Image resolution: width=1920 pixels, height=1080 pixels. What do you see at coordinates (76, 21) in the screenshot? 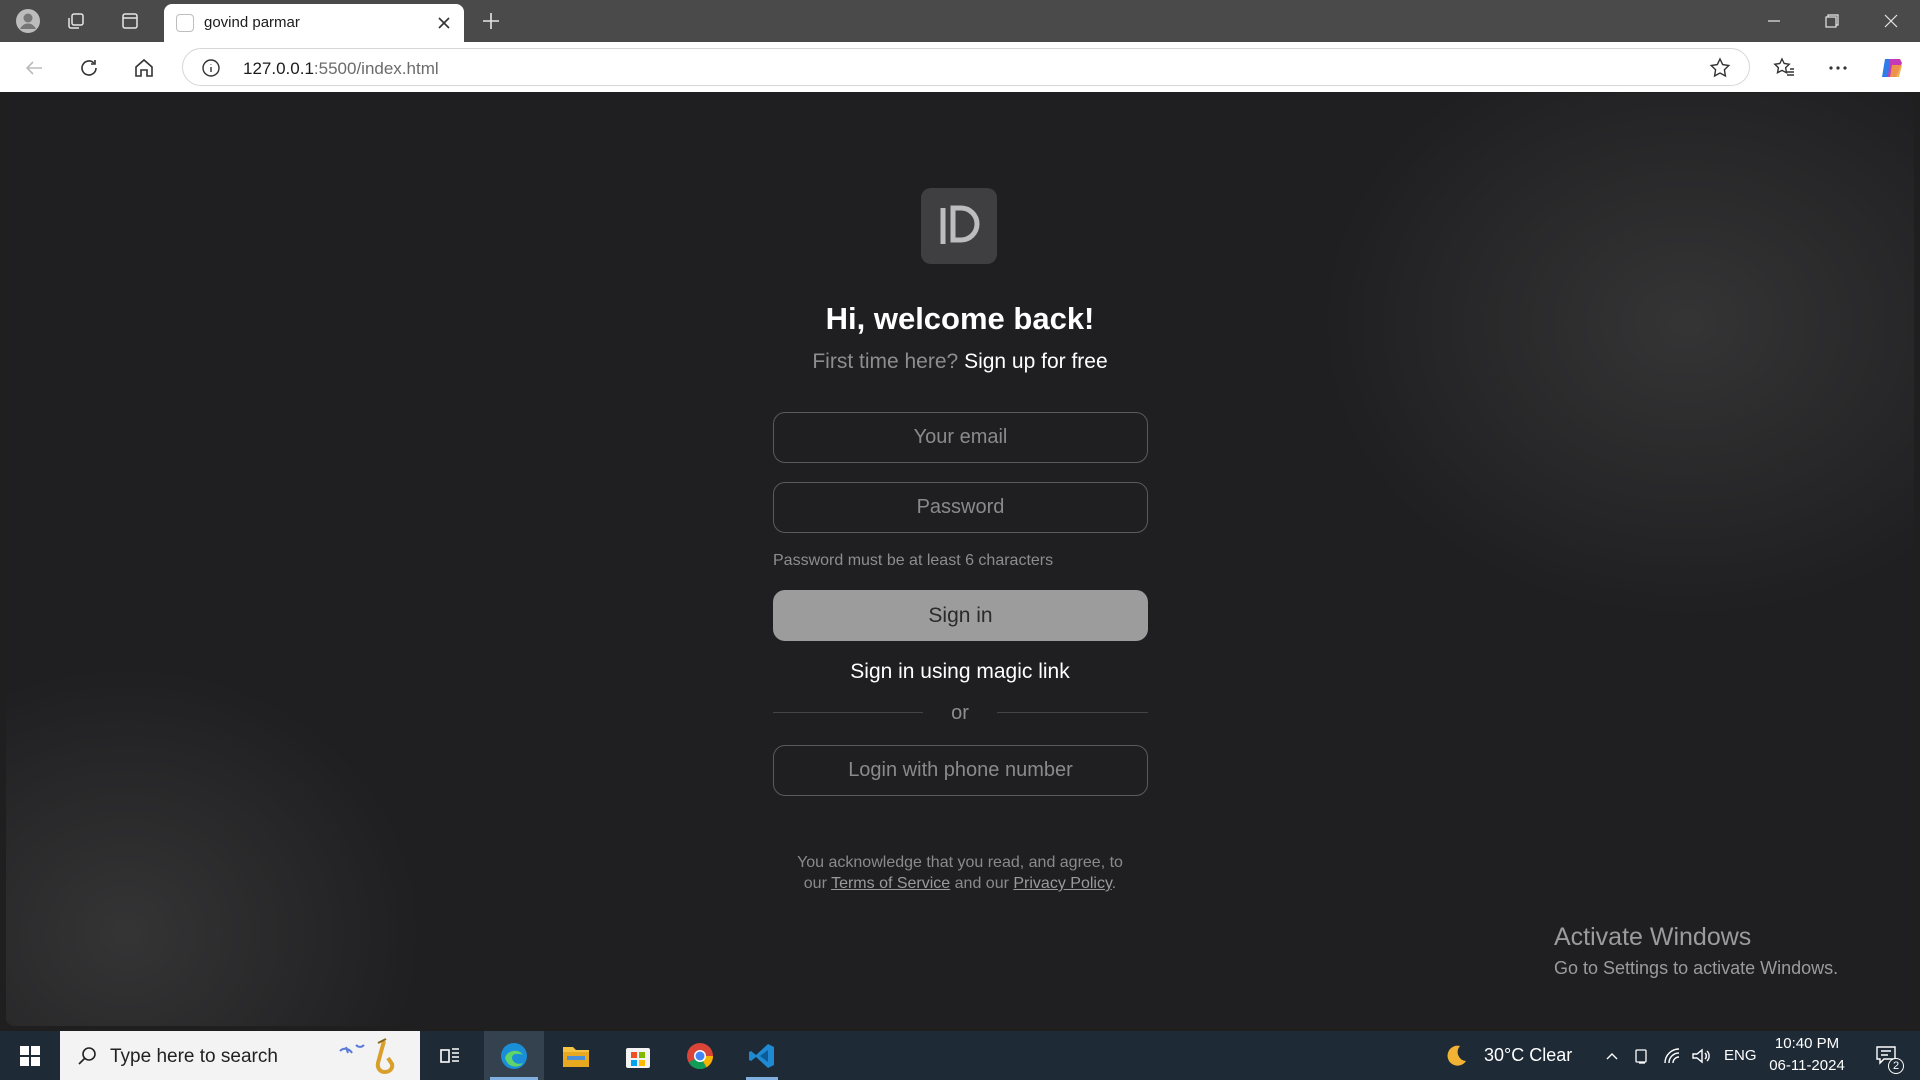
I see `workspaces-icon` at bounding box center [76, 21].